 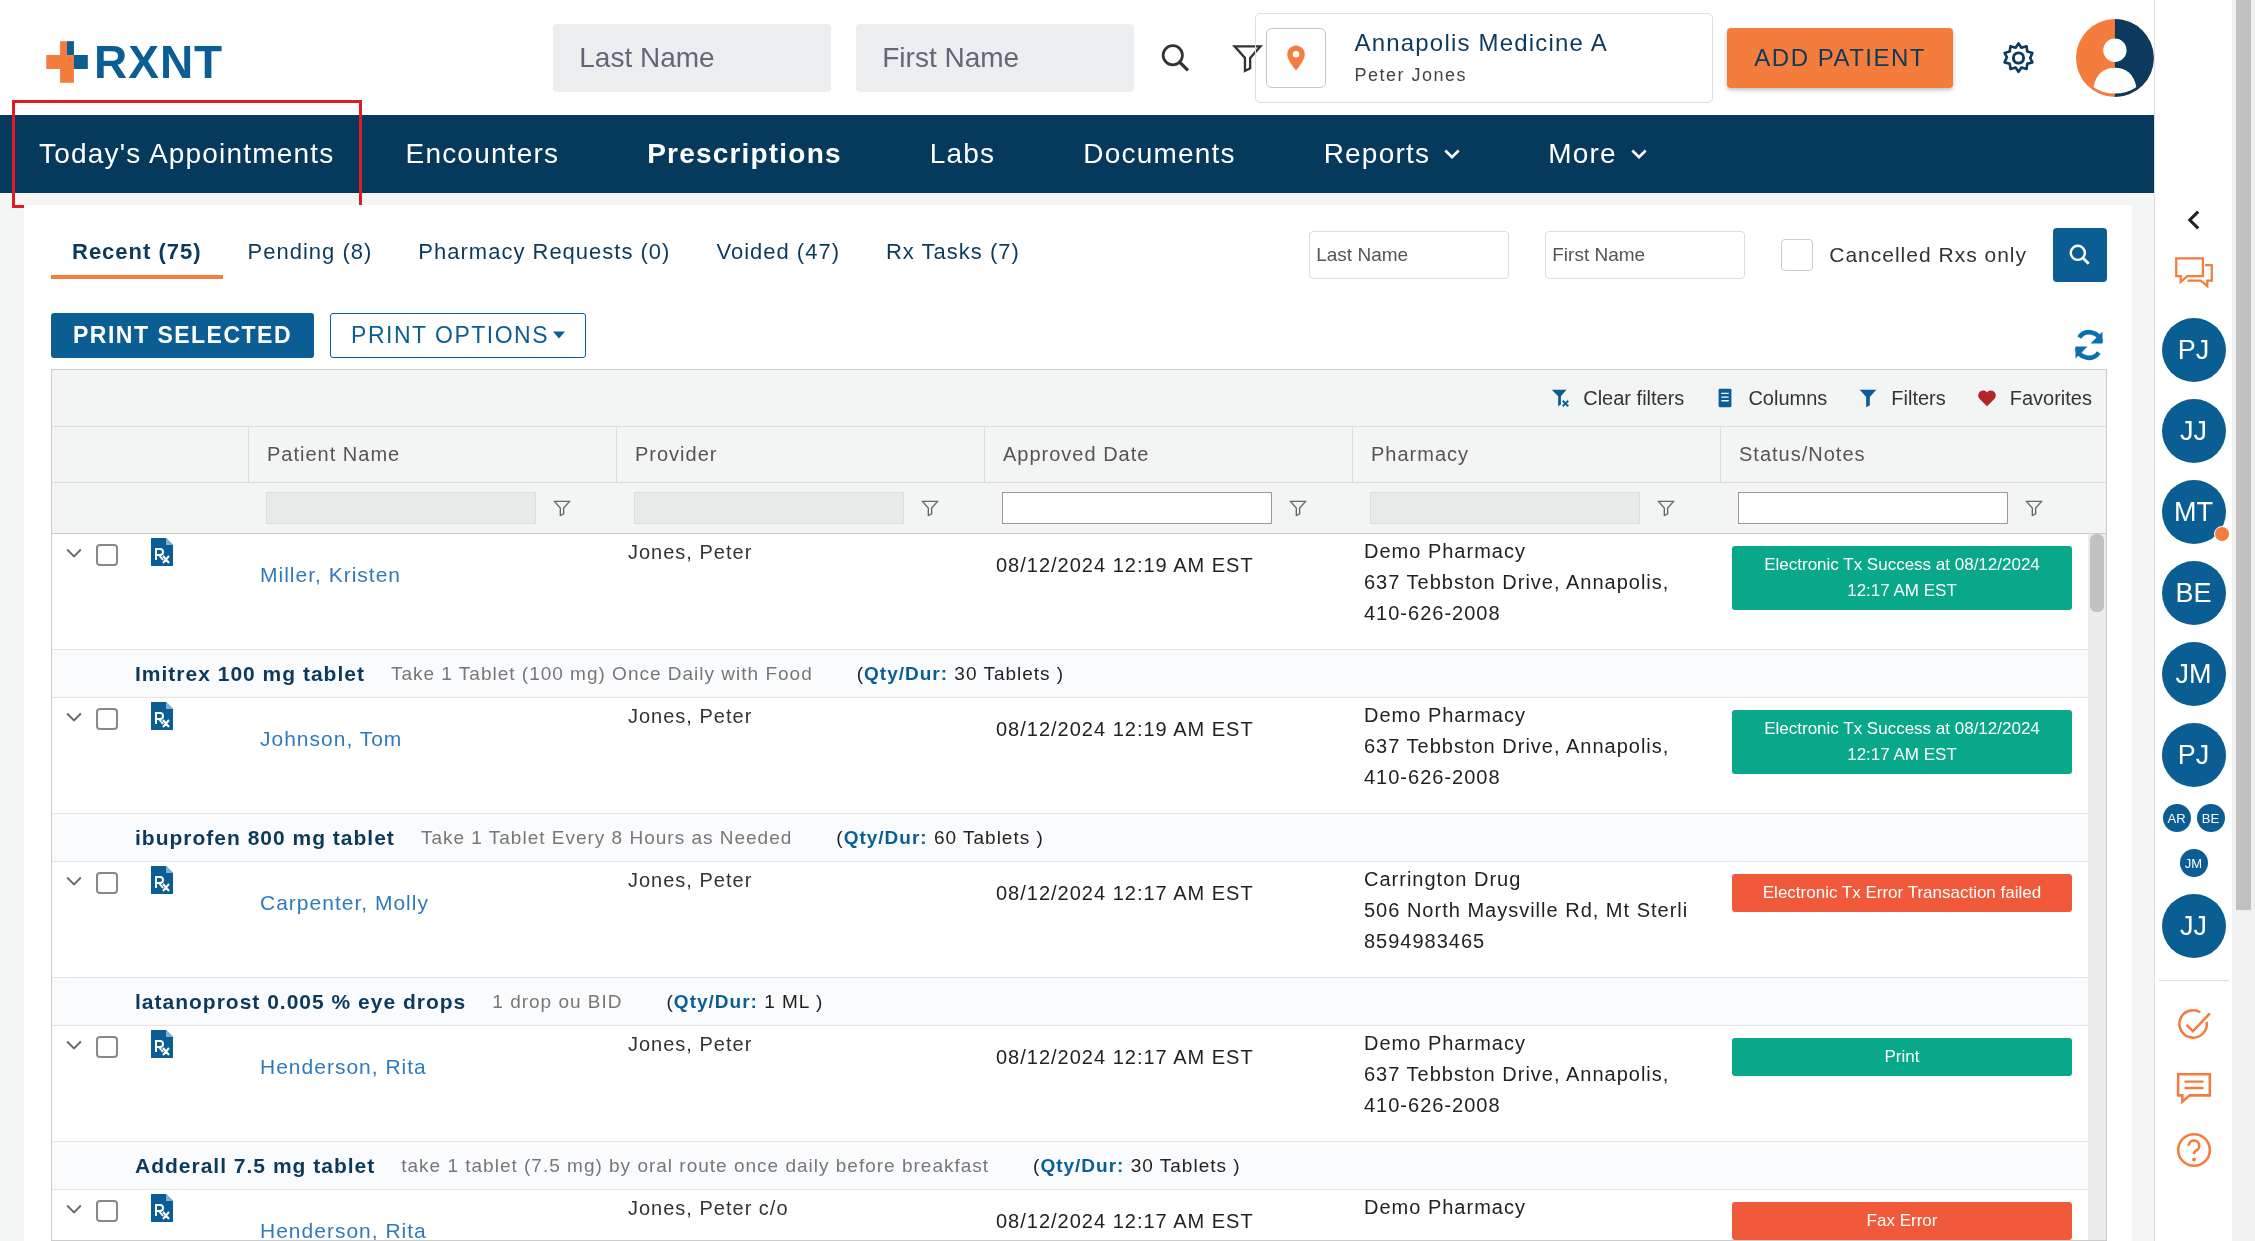 I want to click on print-options-button: PRINT OPTIONS, so click(x=458, y=335).